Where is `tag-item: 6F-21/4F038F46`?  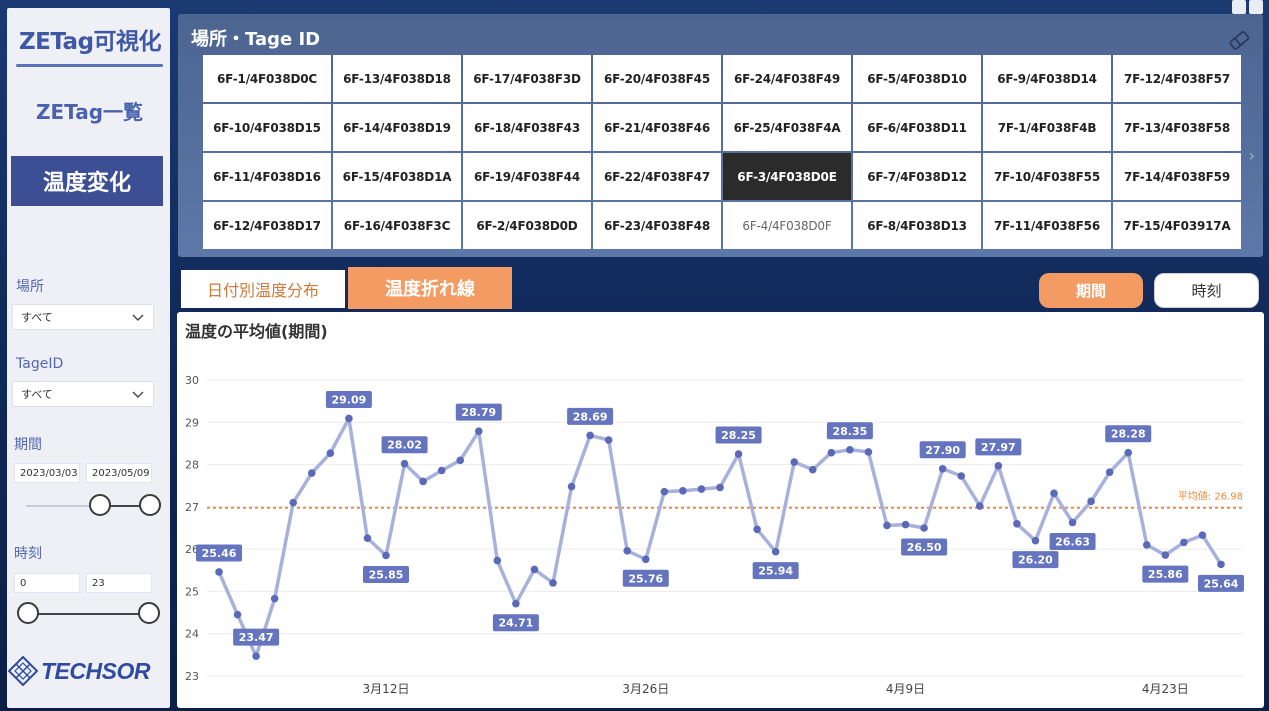 tag-item: 6F-21/4F038F46 is located at coordinates (657, 127).